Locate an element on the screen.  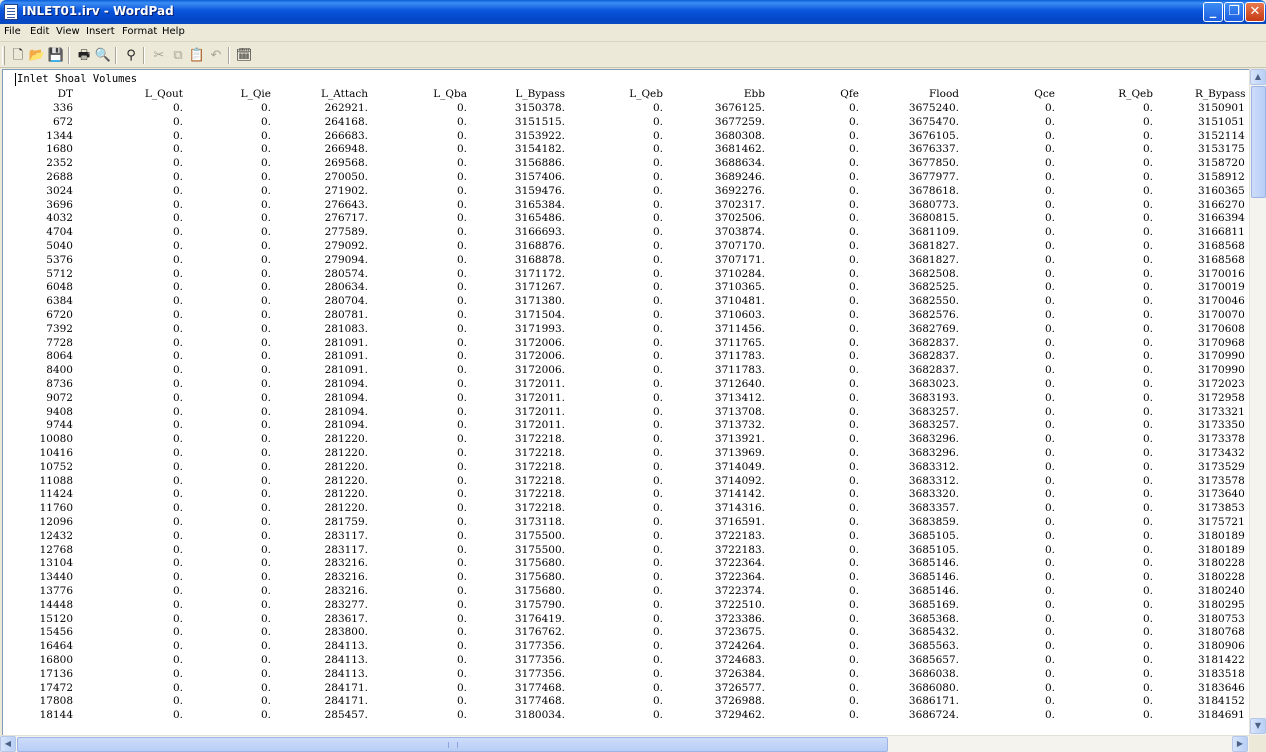
maximize-button: ❐ is located at coordinates (1234, 12).